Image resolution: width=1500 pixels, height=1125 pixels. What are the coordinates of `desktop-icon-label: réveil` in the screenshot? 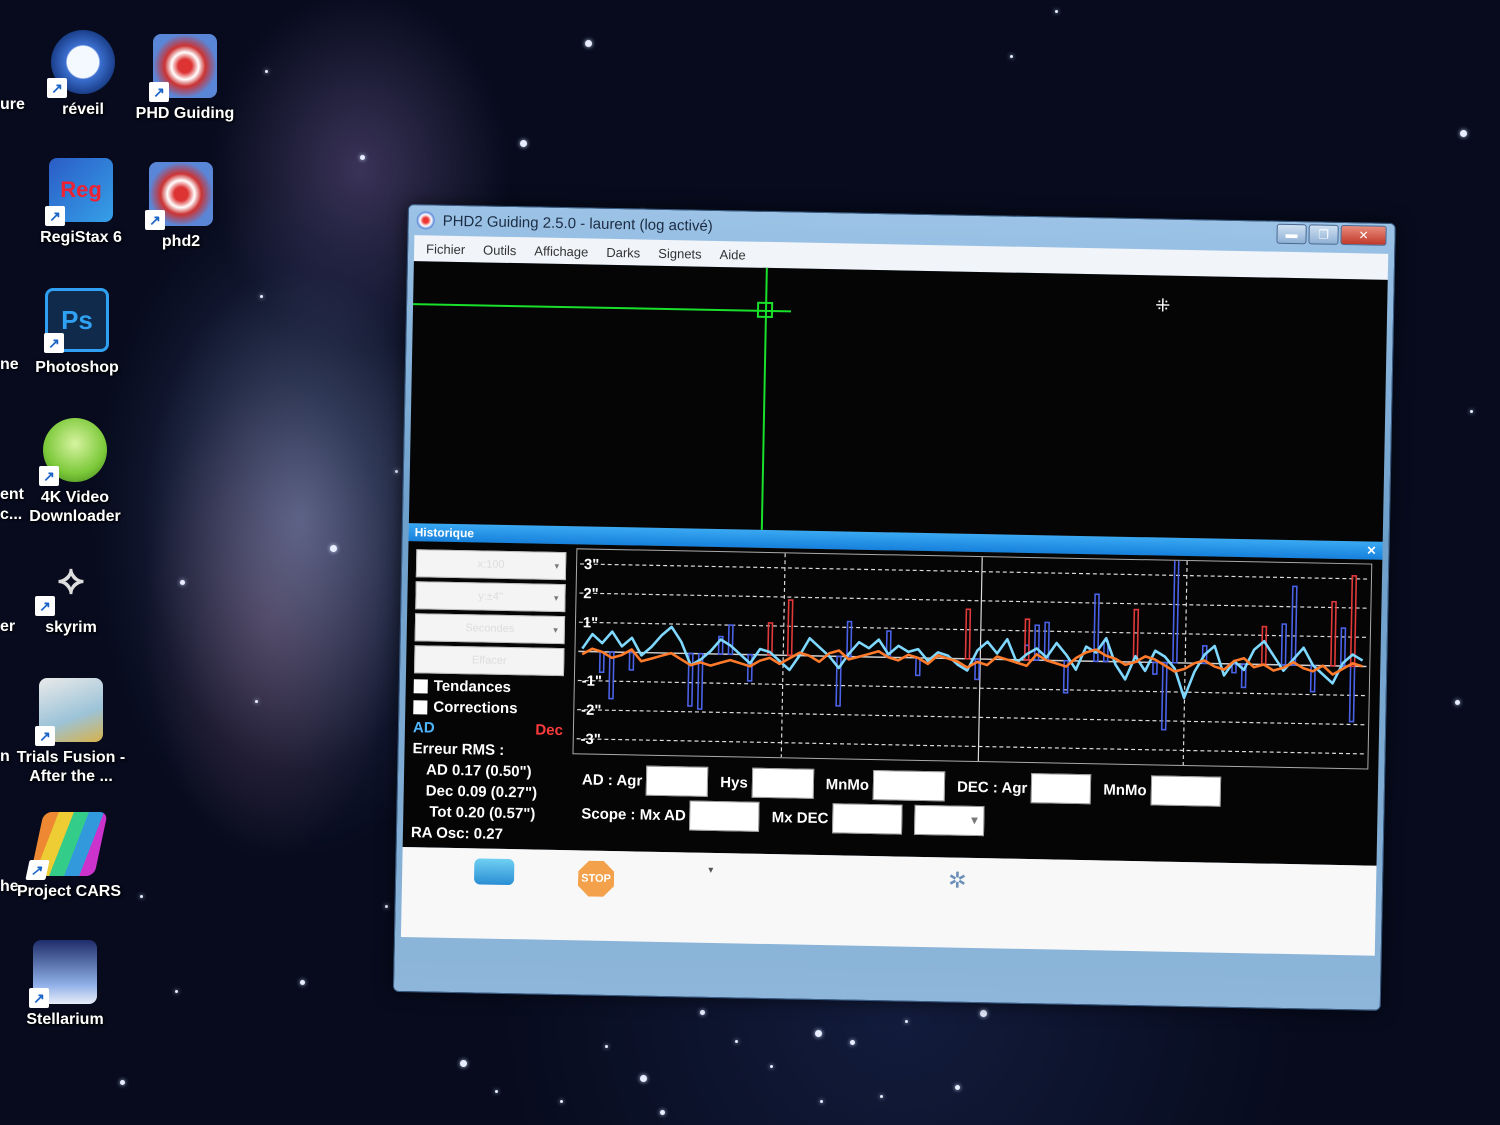 It's located at (83, 109).